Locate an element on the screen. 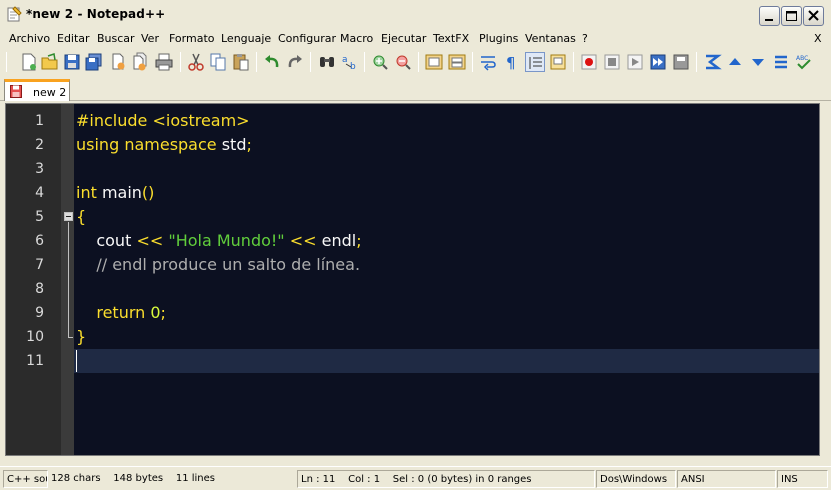 Image resolution: width=831 pixels, height=490 pixels. line-number: 11 is located at coordinates (35, 361).